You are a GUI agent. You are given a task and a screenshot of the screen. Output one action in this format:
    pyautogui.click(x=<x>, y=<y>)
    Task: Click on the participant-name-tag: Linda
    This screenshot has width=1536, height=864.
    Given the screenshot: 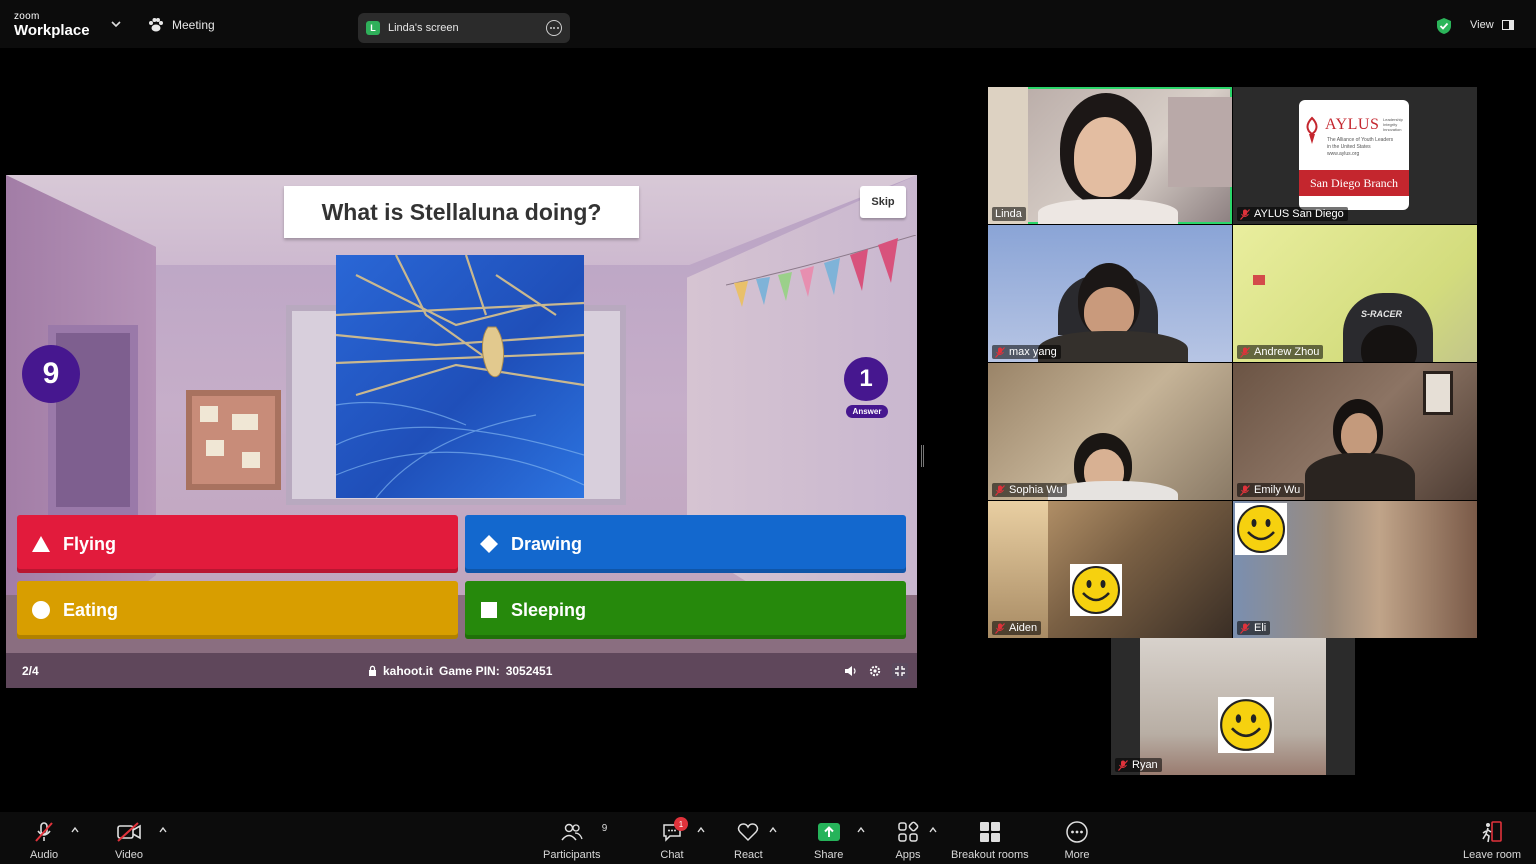 What is the action you would take?
    pyautogui.click(x=1009, y=214)
    